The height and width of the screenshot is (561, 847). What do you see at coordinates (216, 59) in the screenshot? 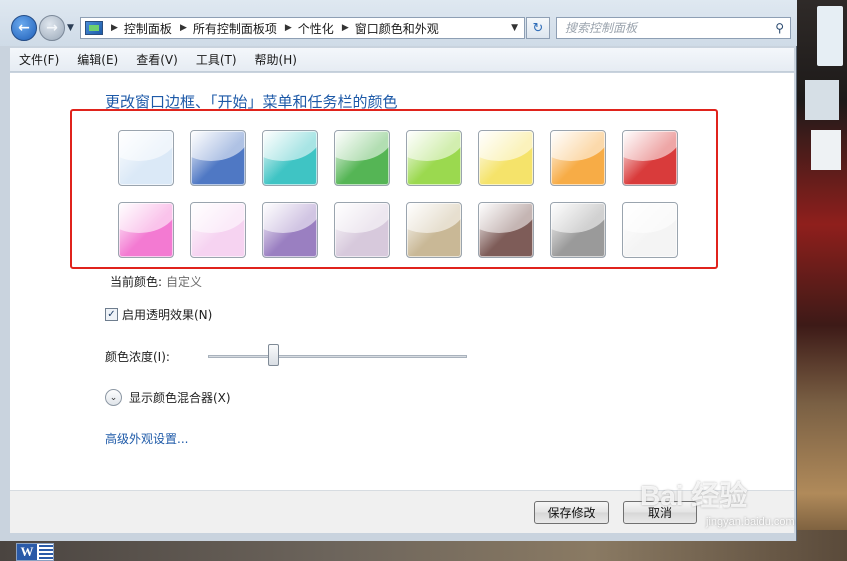
I see `menu-tools: 工具(T)` at bounding box center [216, 59].